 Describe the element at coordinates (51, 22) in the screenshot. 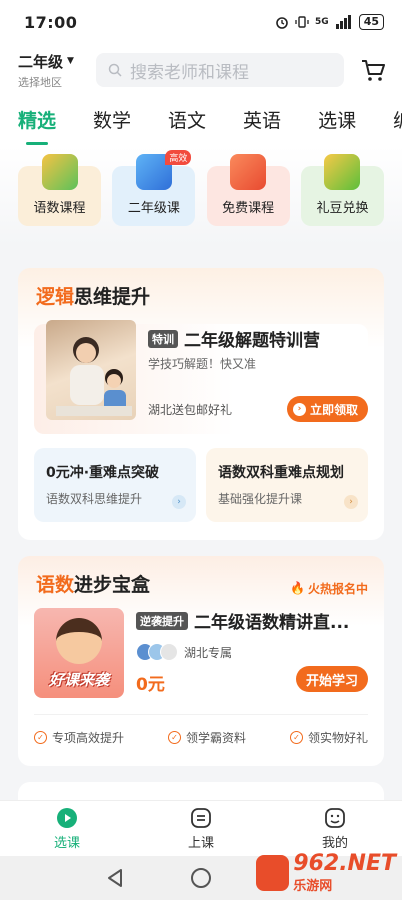

I see `status-time: 17:00` at that location.